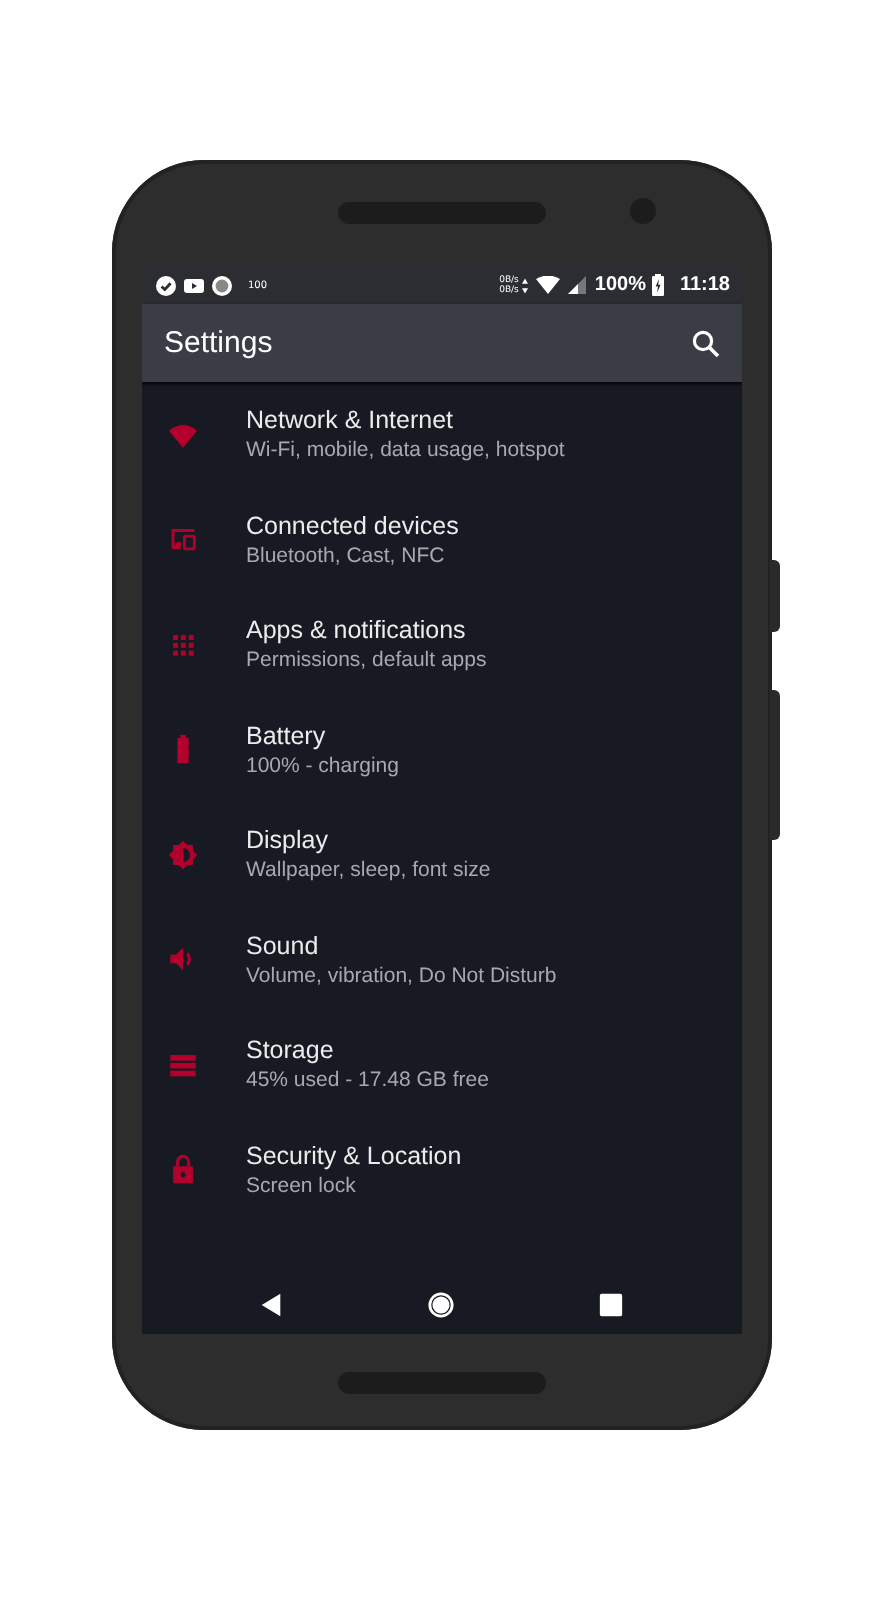 The width and height of the screenshot is (888, 1600). What do you see at coordinates (548, 285) in the screenshot?
I see `wifi-icon` at bounding box center [548, 285].